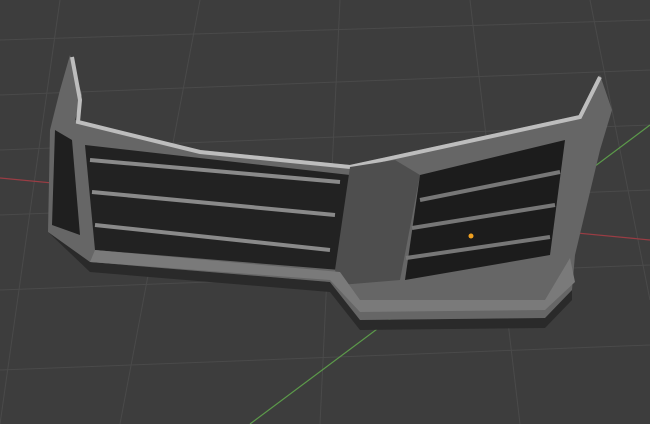 This screenshot has height=424, width=650. Describe the element at coordinates (471, 236) in the screenshot. I see `origin-point-icon` at that location.